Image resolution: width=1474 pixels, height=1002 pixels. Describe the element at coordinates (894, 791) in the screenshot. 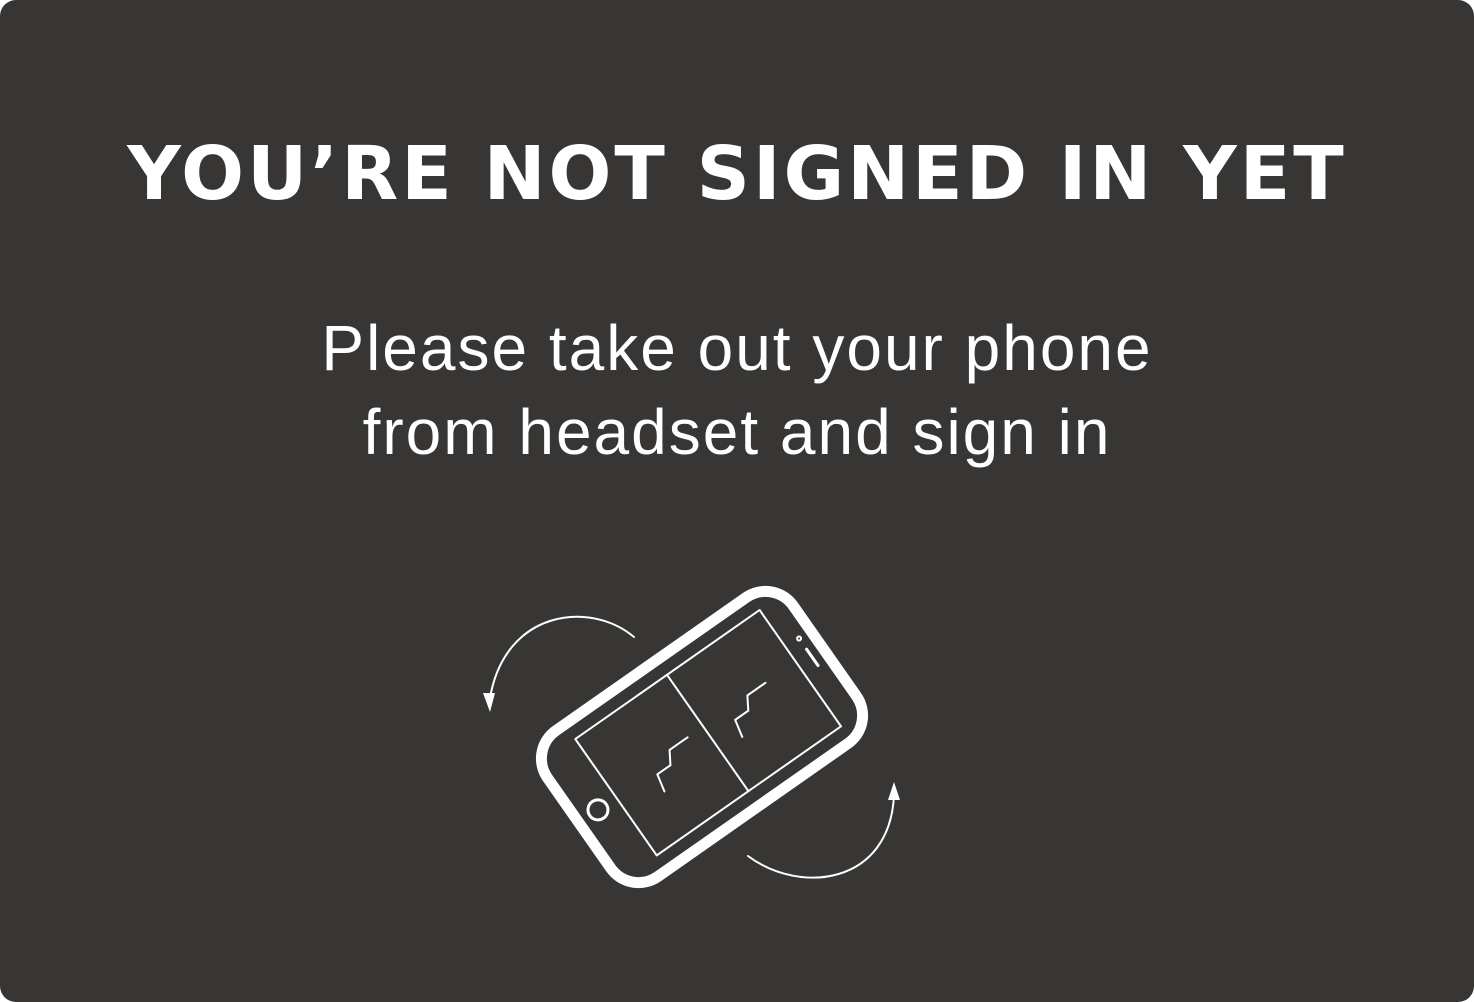

I see `arrowhead-right` at that location.